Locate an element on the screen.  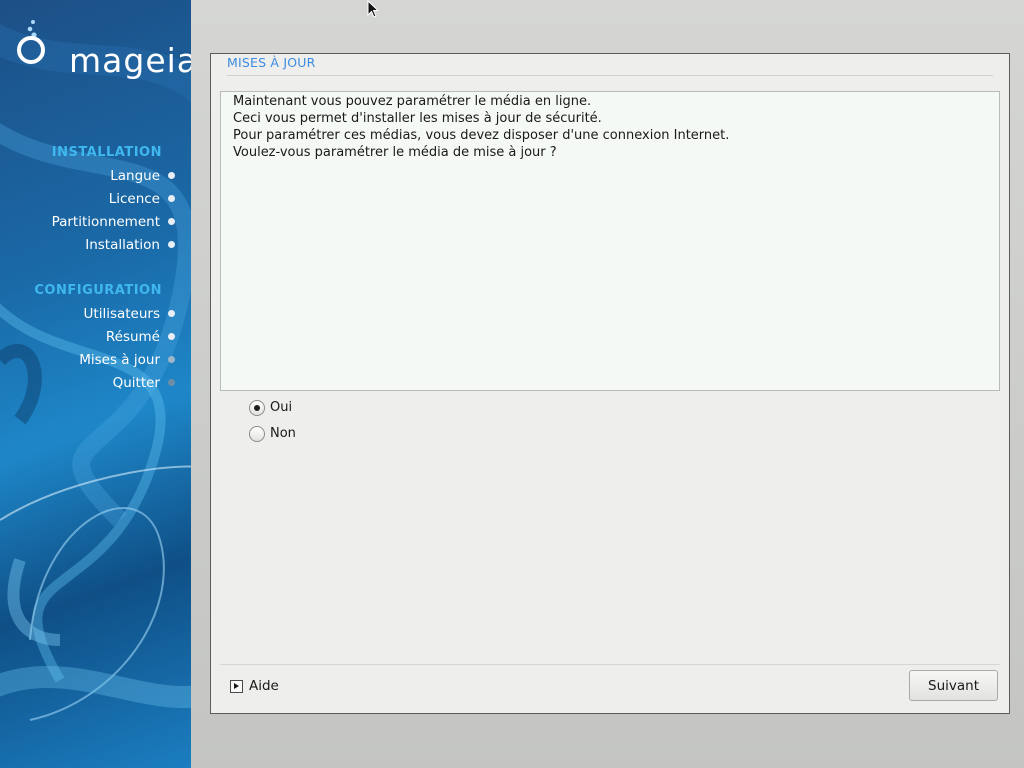
title-divider is located at coordinates (610, 75).